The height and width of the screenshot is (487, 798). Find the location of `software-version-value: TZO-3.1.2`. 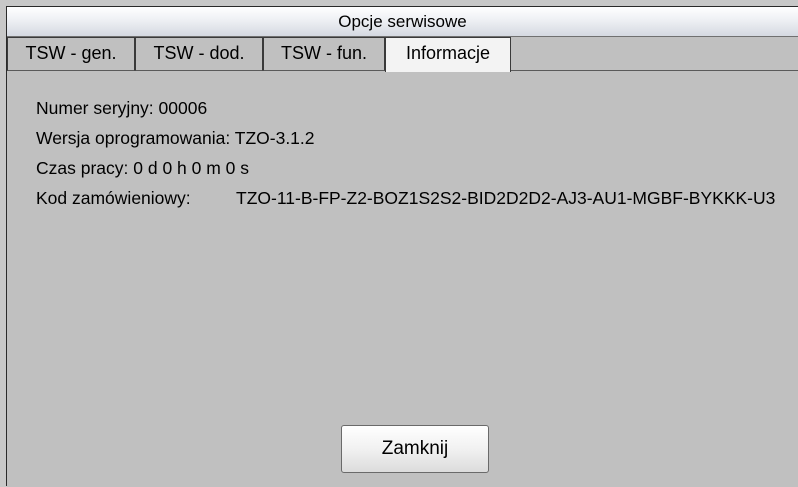

software-version-value: TZO-3.1.2 is located at coordinates (274, 138).